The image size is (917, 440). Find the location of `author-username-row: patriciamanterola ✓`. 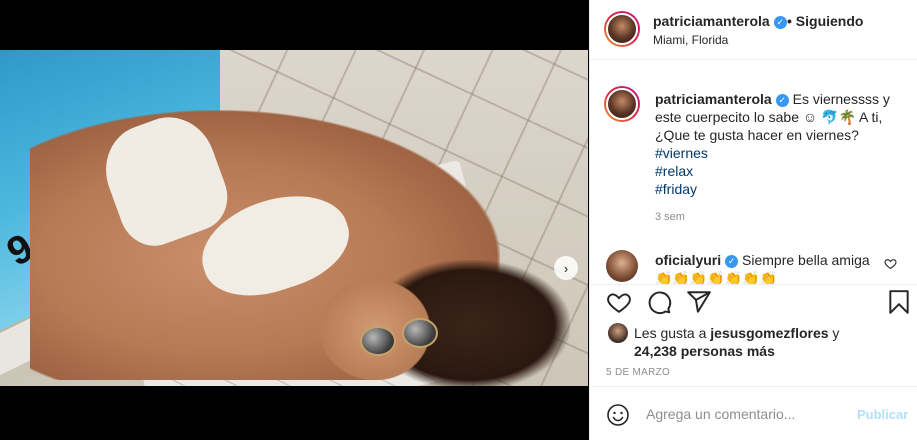

author-username-row: patriciamanterola ✓ is located at coordinates (720, 21).